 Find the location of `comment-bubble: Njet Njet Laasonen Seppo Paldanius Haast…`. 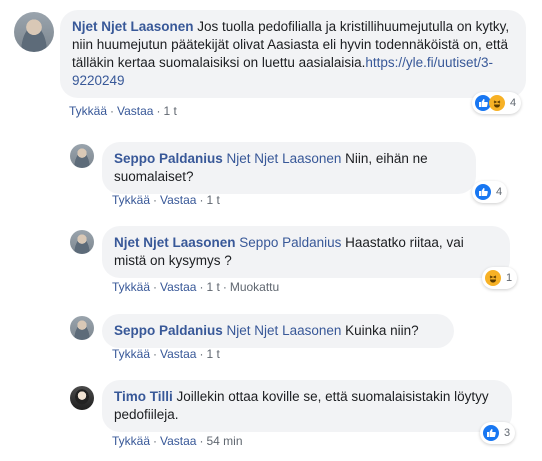

comment-bubble: Njet Njet Laasonen Seppo Paldanius Haast… is located at coordinates (306, 252).